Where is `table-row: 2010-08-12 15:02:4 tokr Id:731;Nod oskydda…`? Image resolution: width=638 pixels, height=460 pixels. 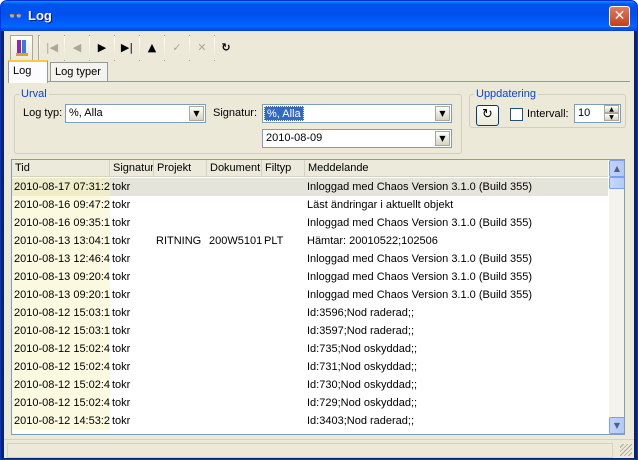 table-row: 2010-08-12 15:02:4 tokr Id:731;Nod oskydda… is located at coordinates (310, 367).